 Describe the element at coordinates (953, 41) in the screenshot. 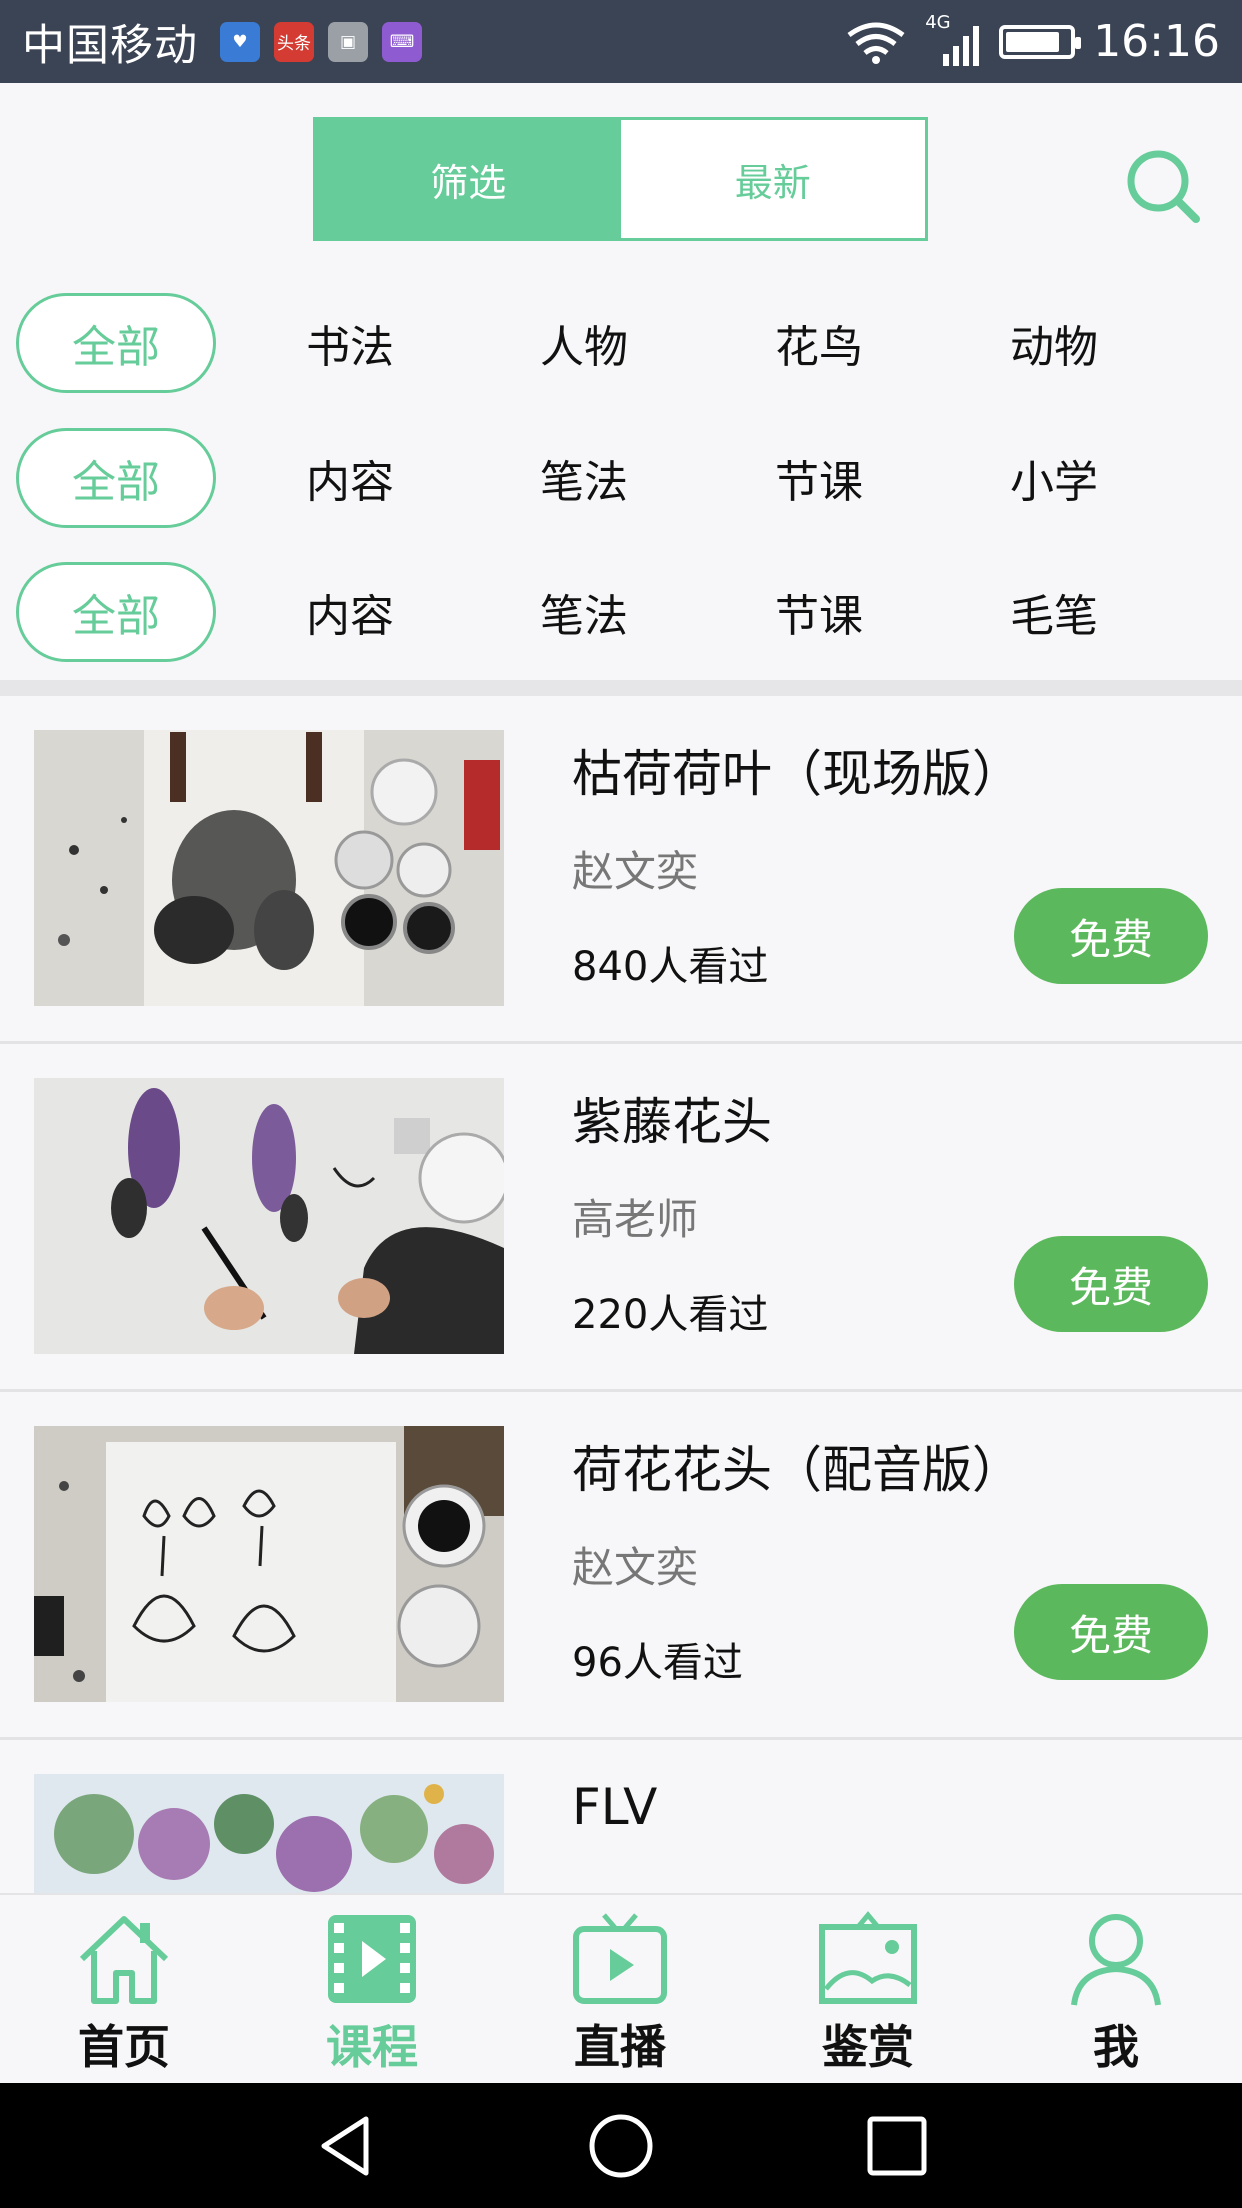

I see `cellular-signal-icon: 4G` at that location.